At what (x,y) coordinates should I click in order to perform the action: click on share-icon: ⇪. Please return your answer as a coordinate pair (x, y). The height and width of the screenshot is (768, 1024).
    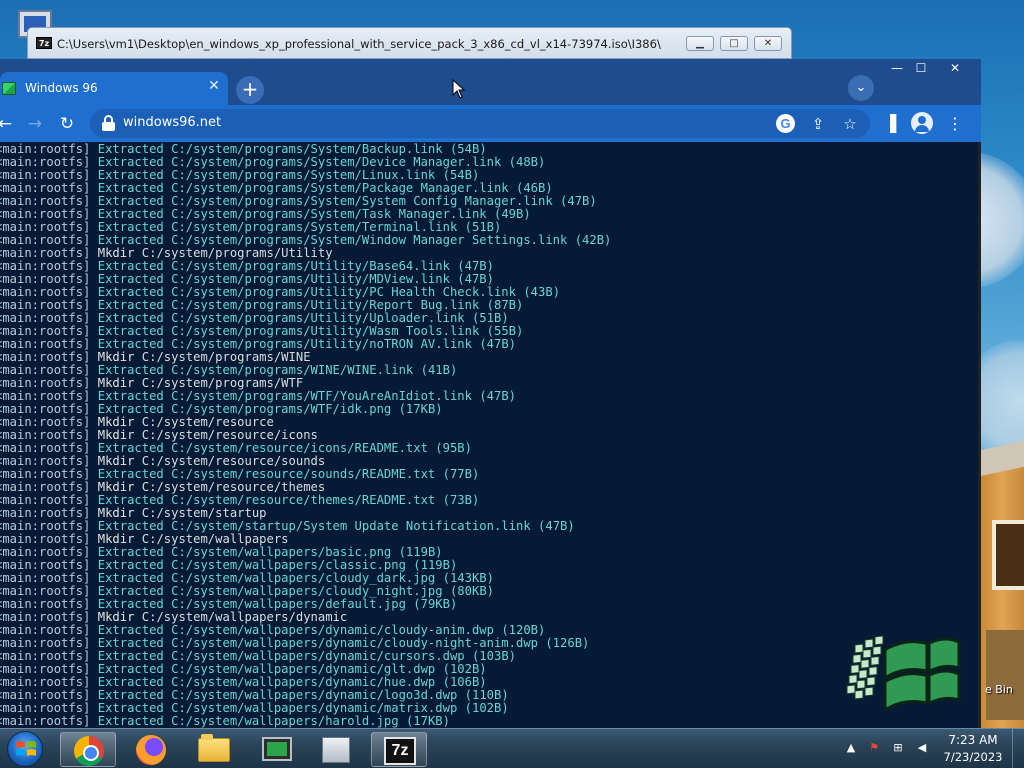
    Looking at the image, I should click on (818, 124).